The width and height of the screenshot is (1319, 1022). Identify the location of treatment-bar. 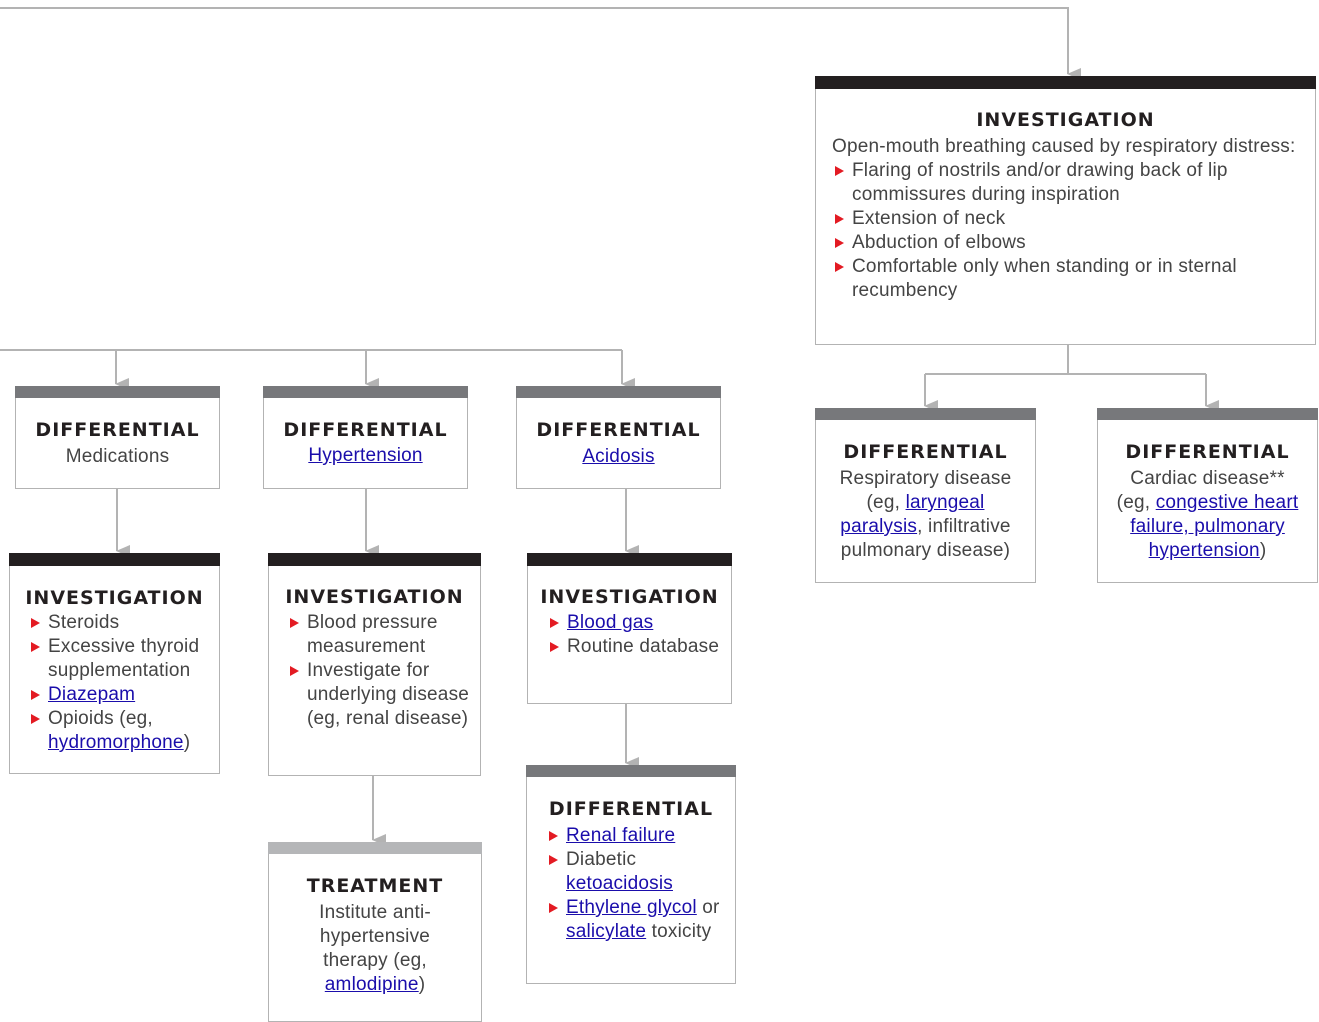
(375, 848).